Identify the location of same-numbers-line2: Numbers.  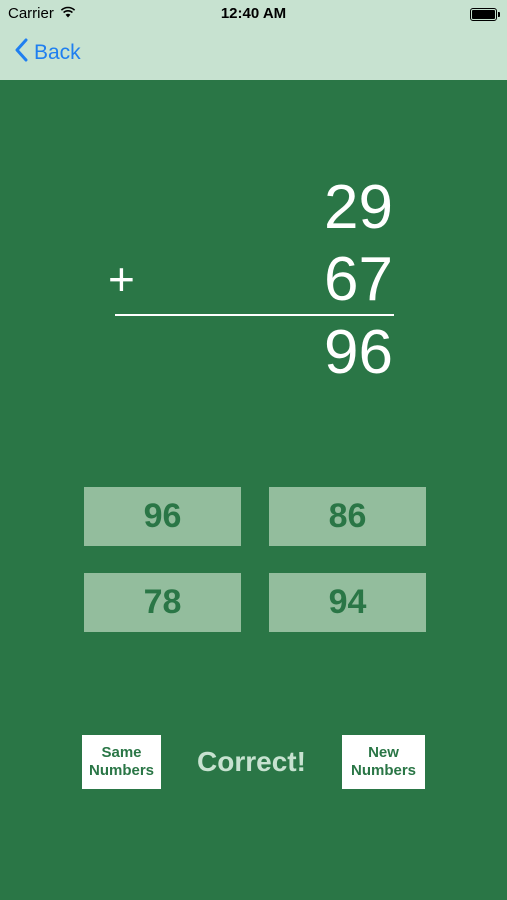
(121, 770).